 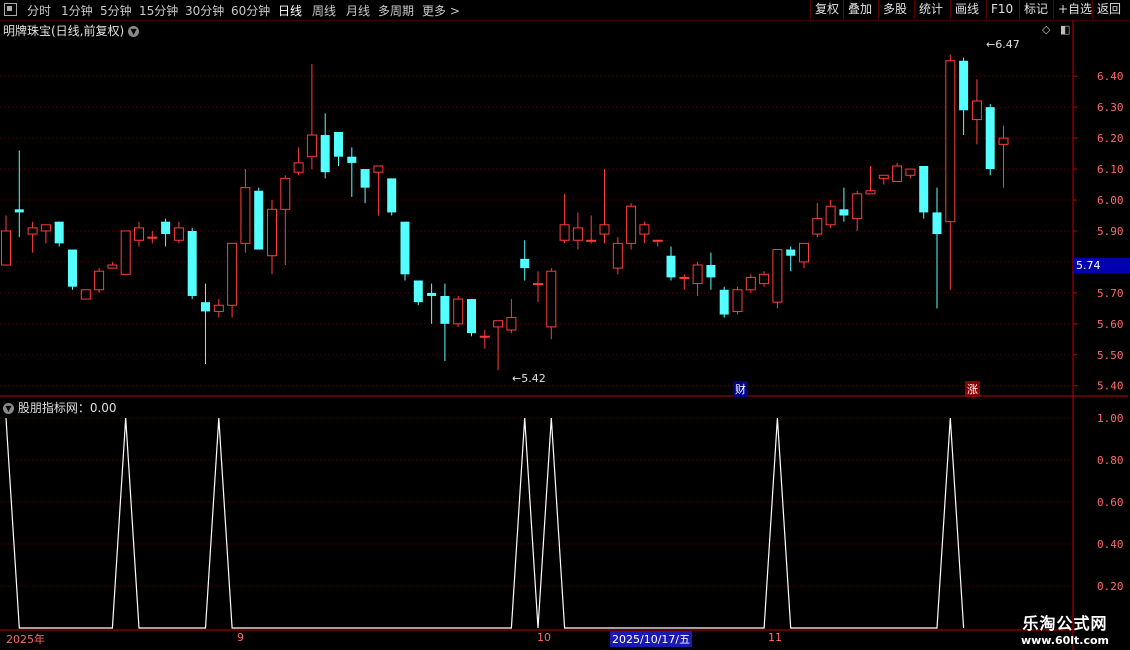 What do you see at coordinates (544, 637) in the screenshot?
I see `date-label: 10` at bounding box center [544, 637].